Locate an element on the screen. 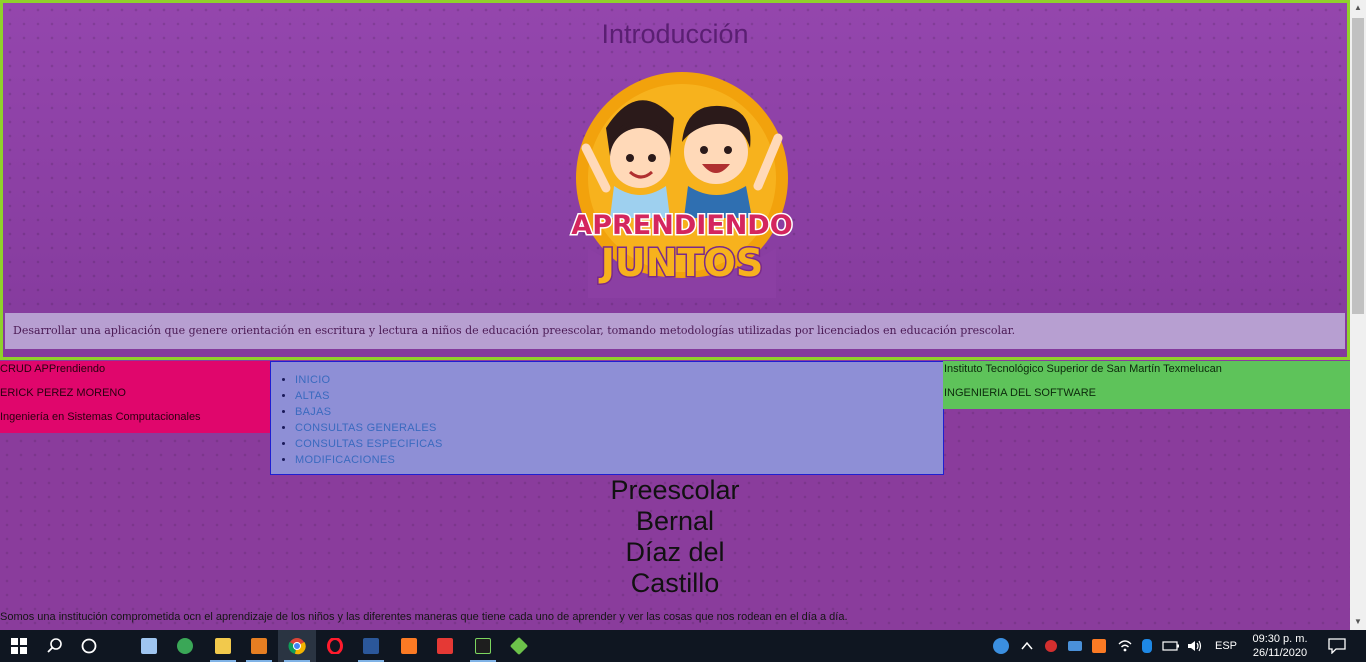 This screenshot has height=662, width=1366. nav-item-altas: ALTAS is located at coordinates (369, 396).